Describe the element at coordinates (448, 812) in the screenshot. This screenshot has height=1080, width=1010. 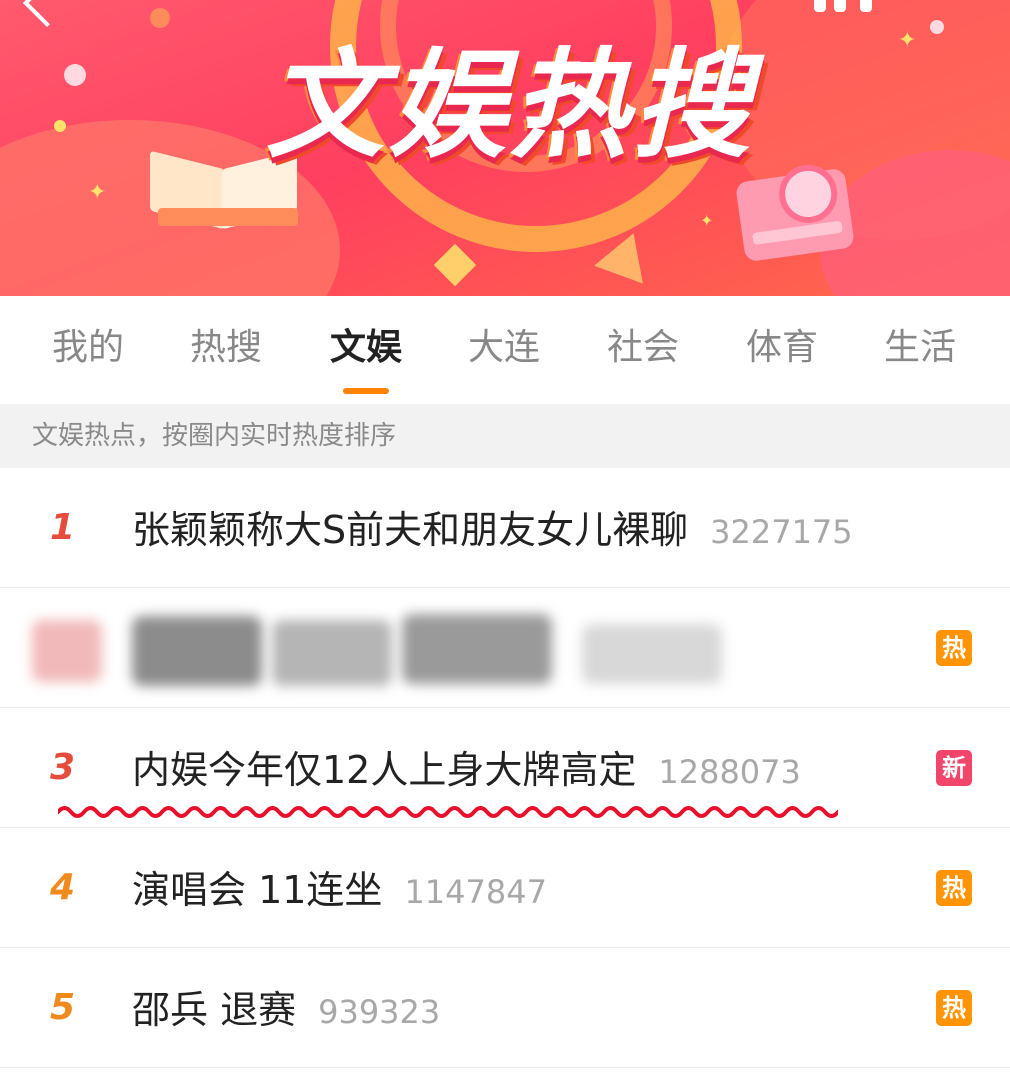
I see `red-squiggle-underline` at that location.